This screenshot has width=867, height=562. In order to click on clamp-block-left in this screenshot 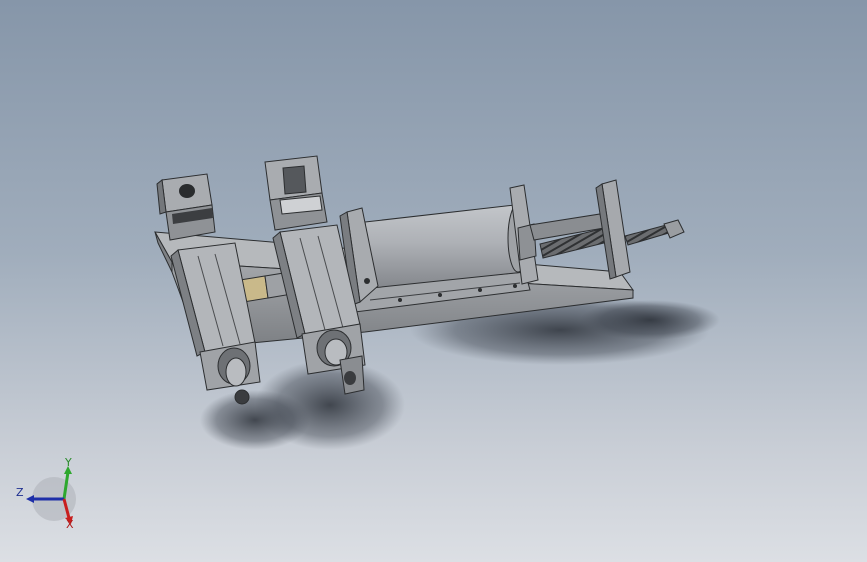, I will do `click(186, 207)`.